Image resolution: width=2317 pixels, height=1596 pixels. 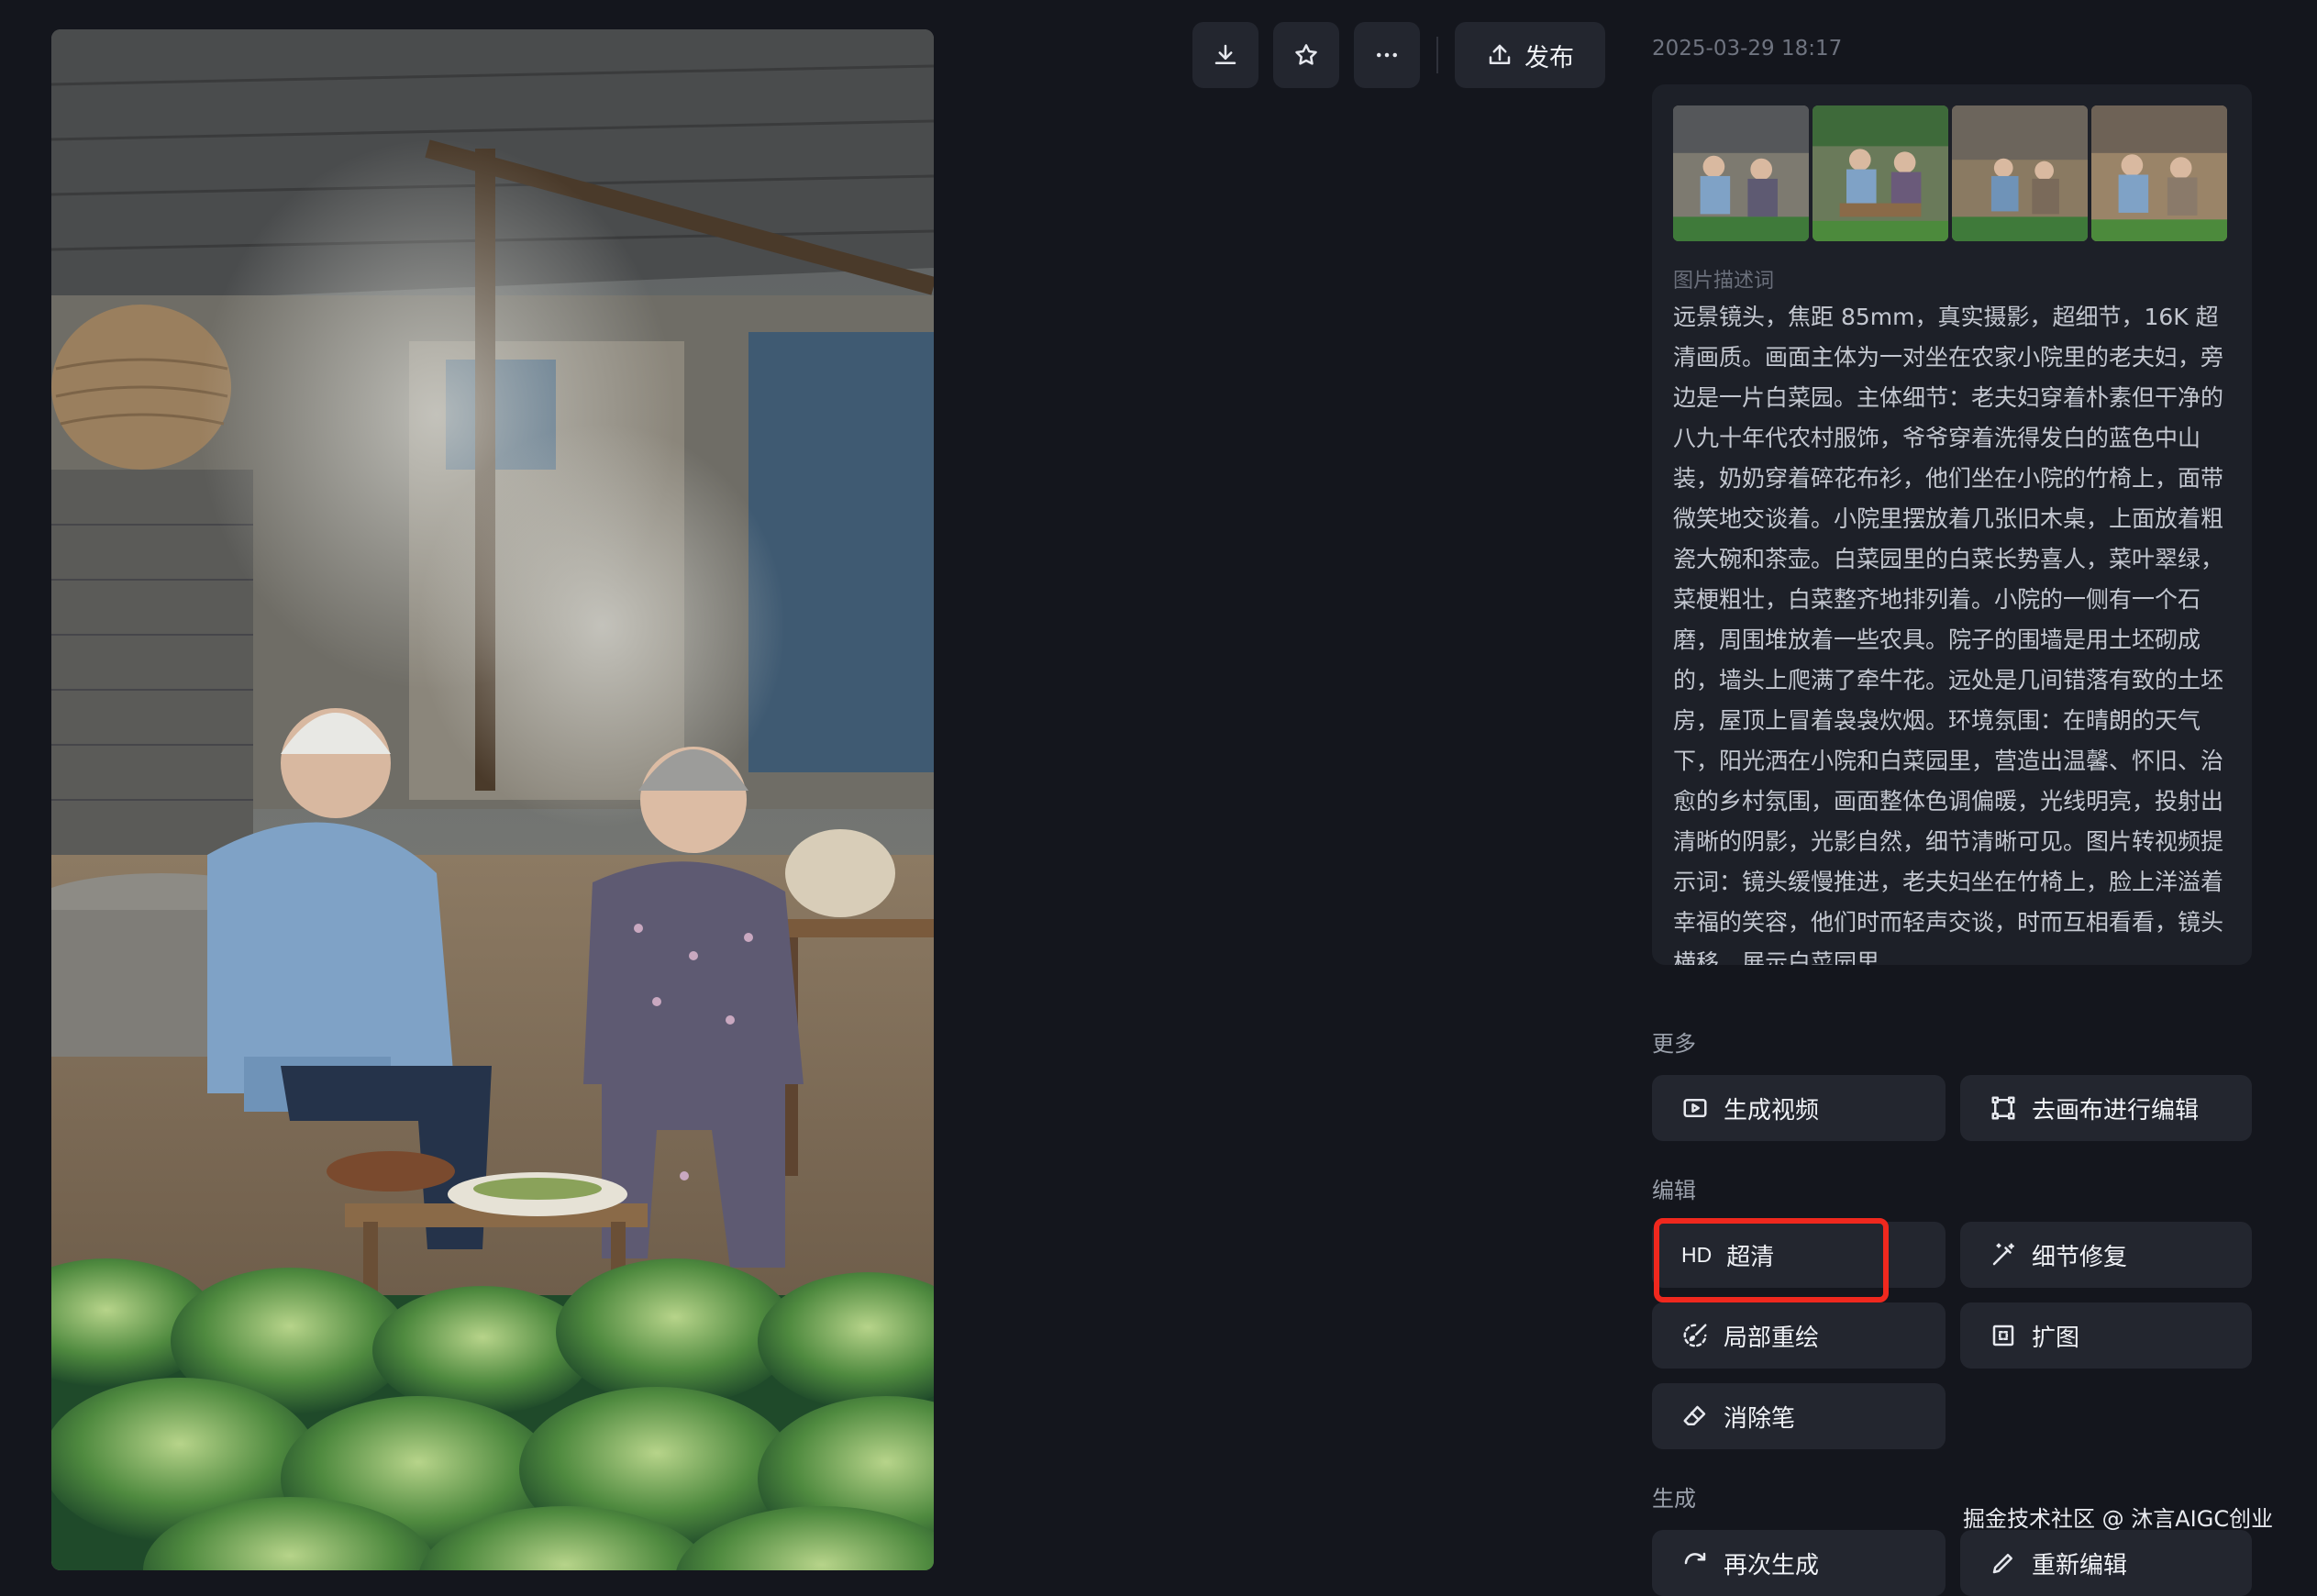 What do you see at coordinates (1799, 1416) in the screenshot?
I see `eraser-button: 消除笔` at bounding box center [1799, 1416].